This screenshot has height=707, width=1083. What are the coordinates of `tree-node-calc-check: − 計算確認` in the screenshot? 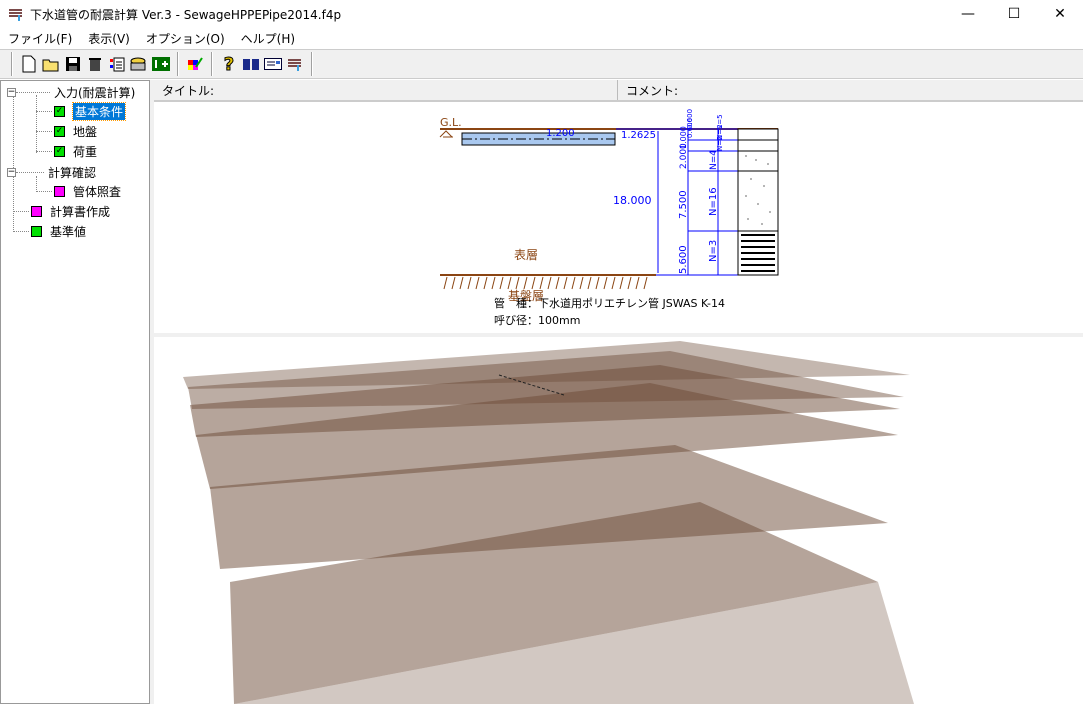 It's located at (51, 172).